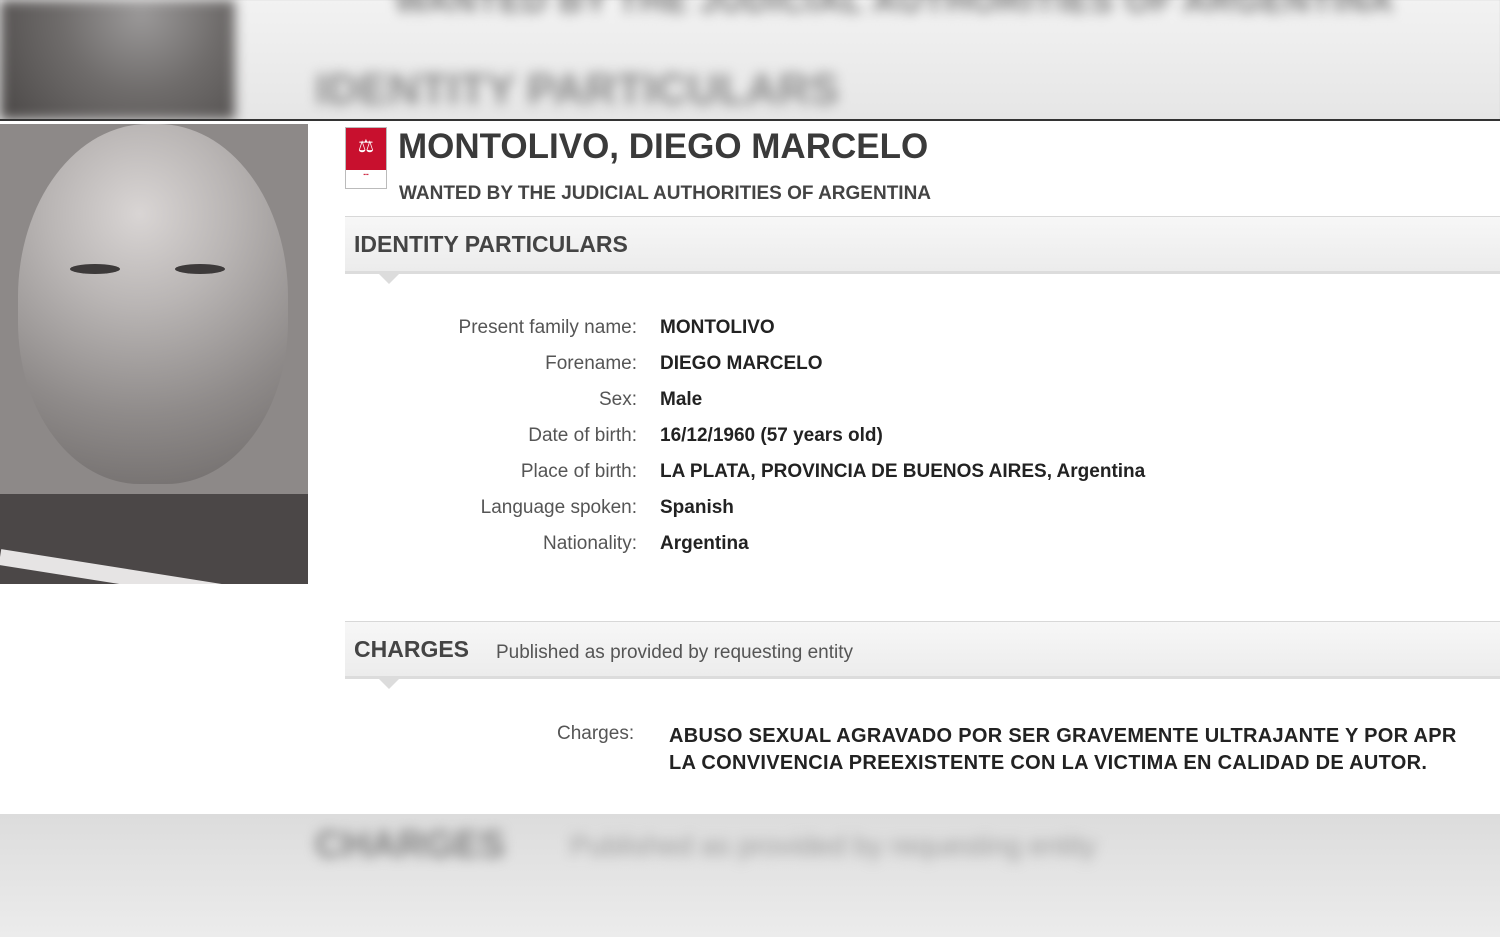 The image size is (1500, 937). What do you see at coordinates (617, 399) in the screenshot?
I see `field-label: Sex:` at bounding box center [617, 399].